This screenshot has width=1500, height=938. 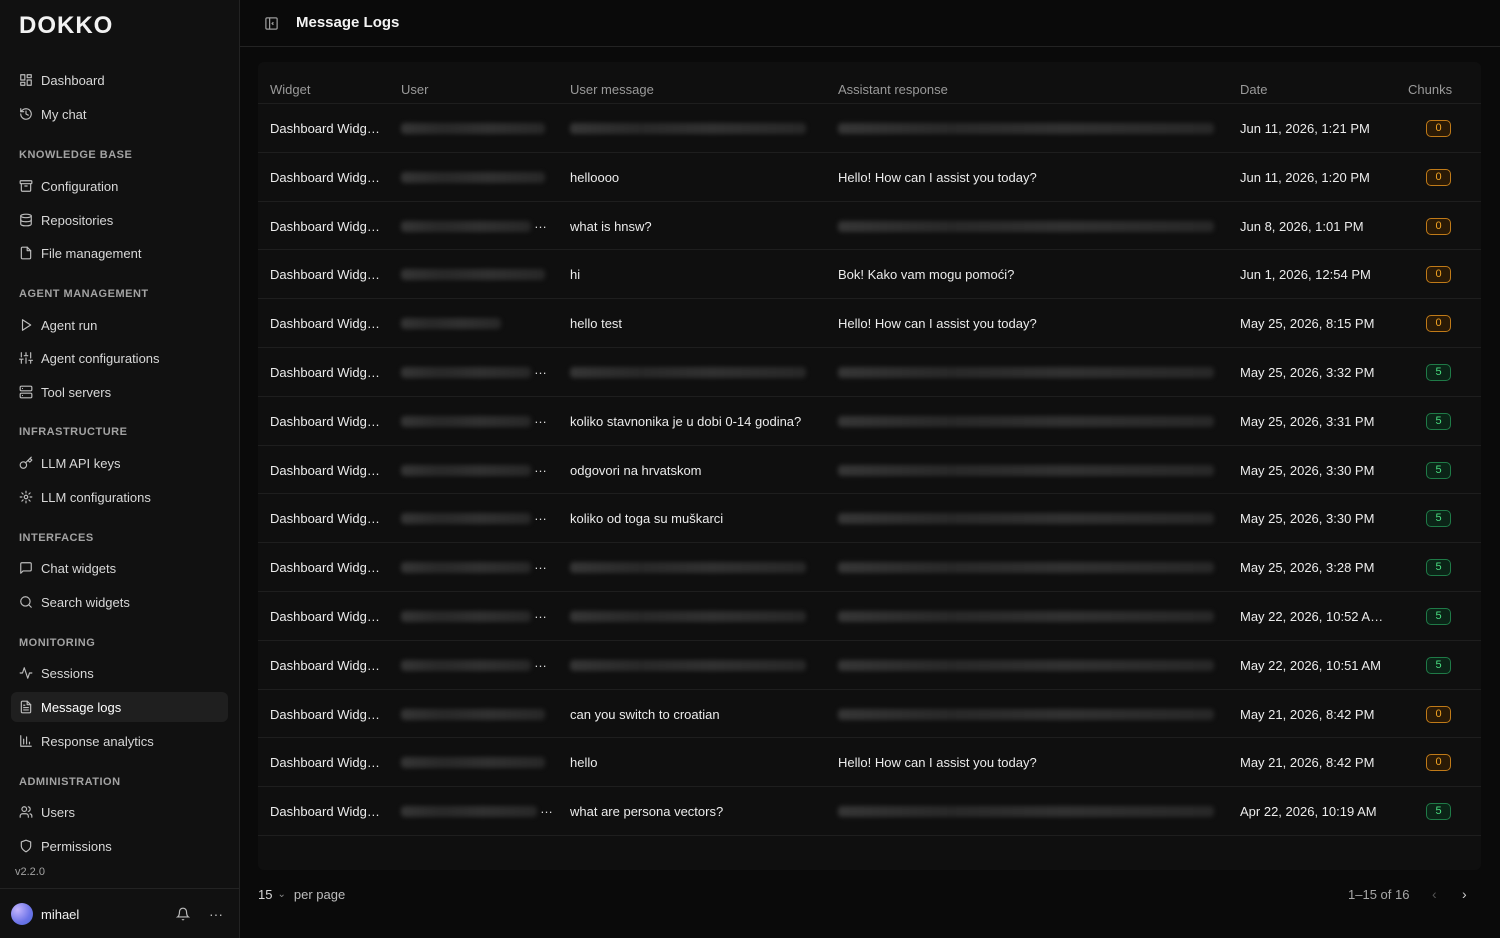 I want to click on sidebar-item-label: Response analytics, so click(x=97, y=741).